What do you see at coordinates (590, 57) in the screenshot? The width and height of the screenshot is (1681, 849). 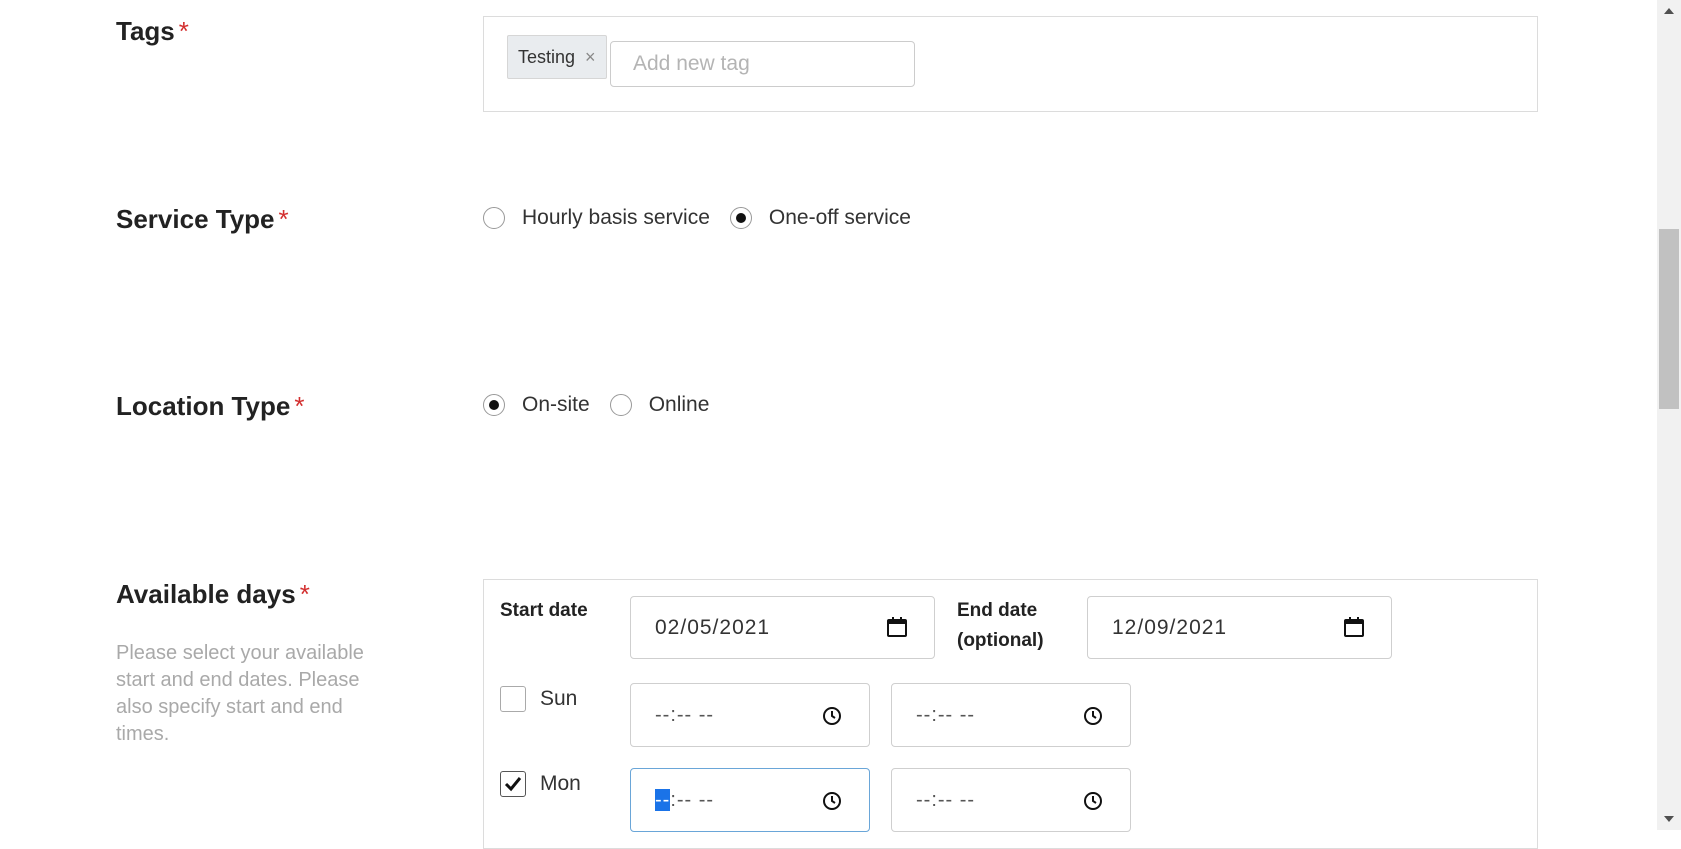 I see `remove-tag-icon: ×` at bounding box center [590, 57].